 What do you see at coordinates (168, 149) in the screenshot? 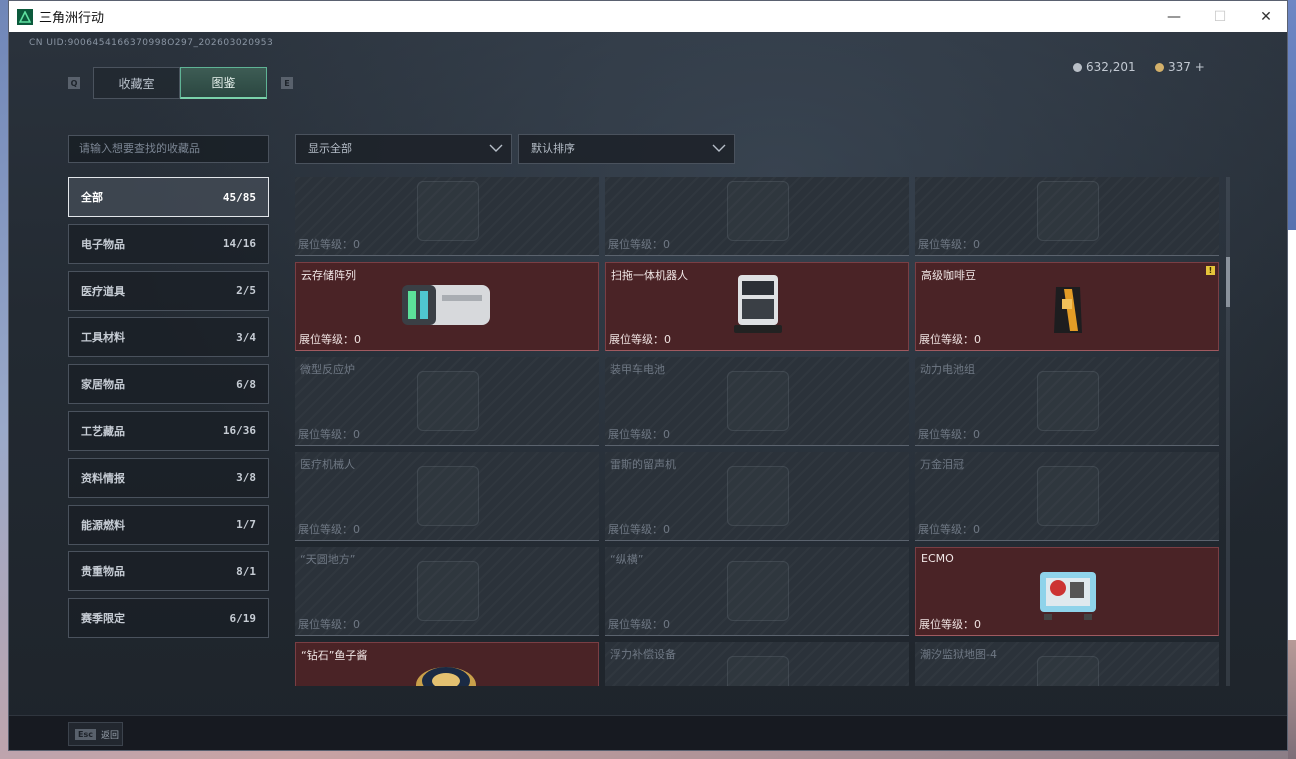
I see `search-input: 请输入想要查找的收藏品` at bounding box center [168, 149].